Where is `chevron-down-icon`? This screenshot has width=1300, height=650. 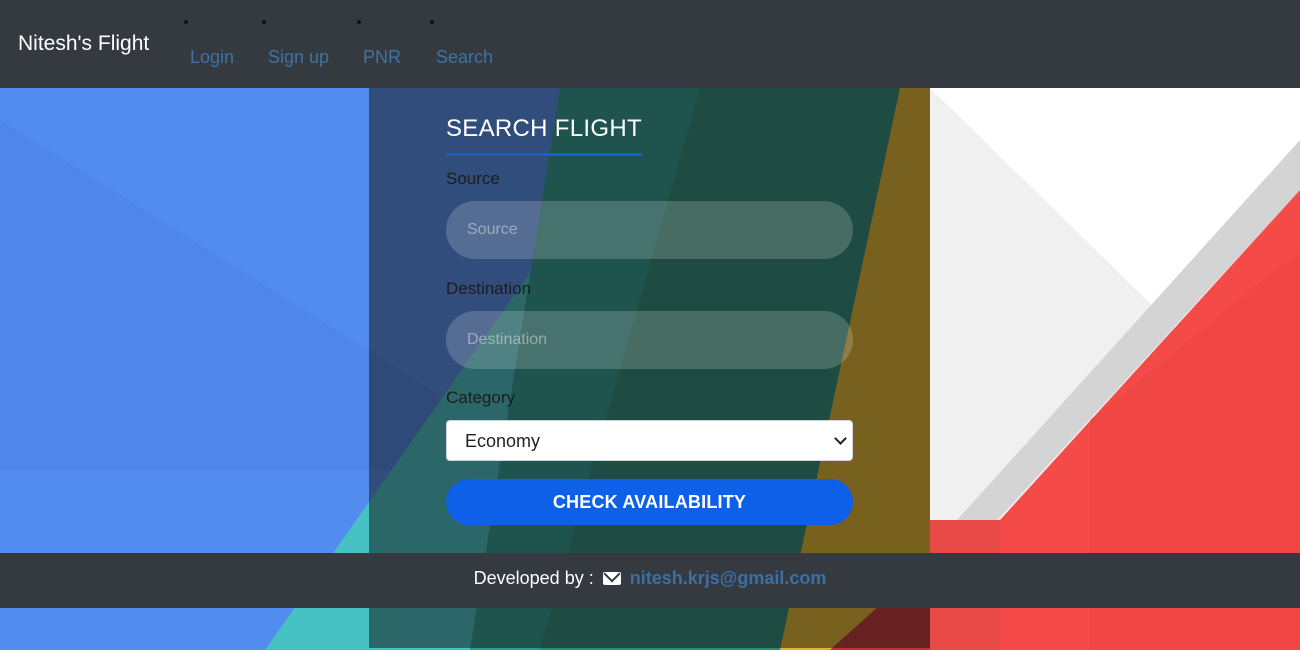 chevron-down-icon is located at coordinates (840, 438).